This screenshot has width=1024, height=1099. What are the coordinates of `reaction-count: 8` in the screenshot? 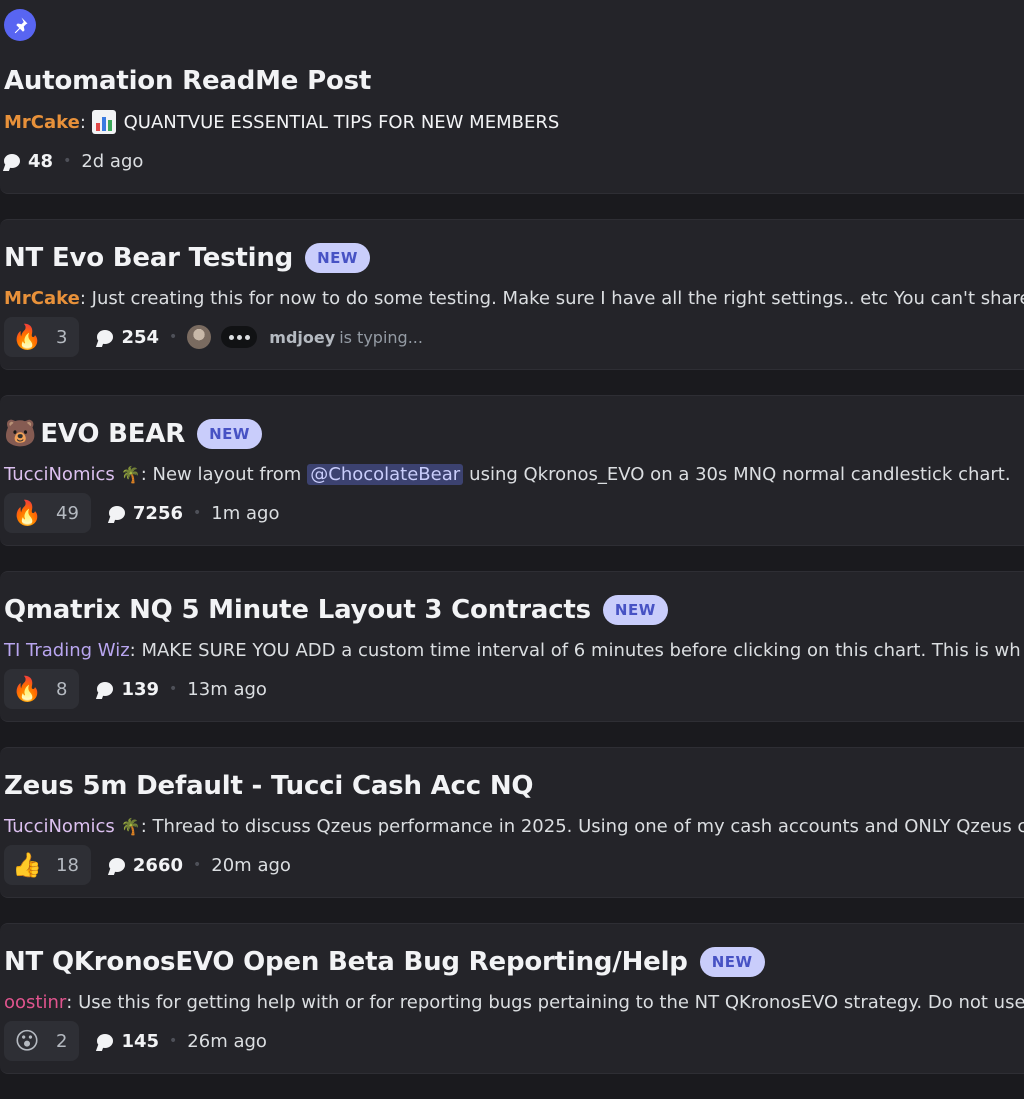 It's located at (62, 689).